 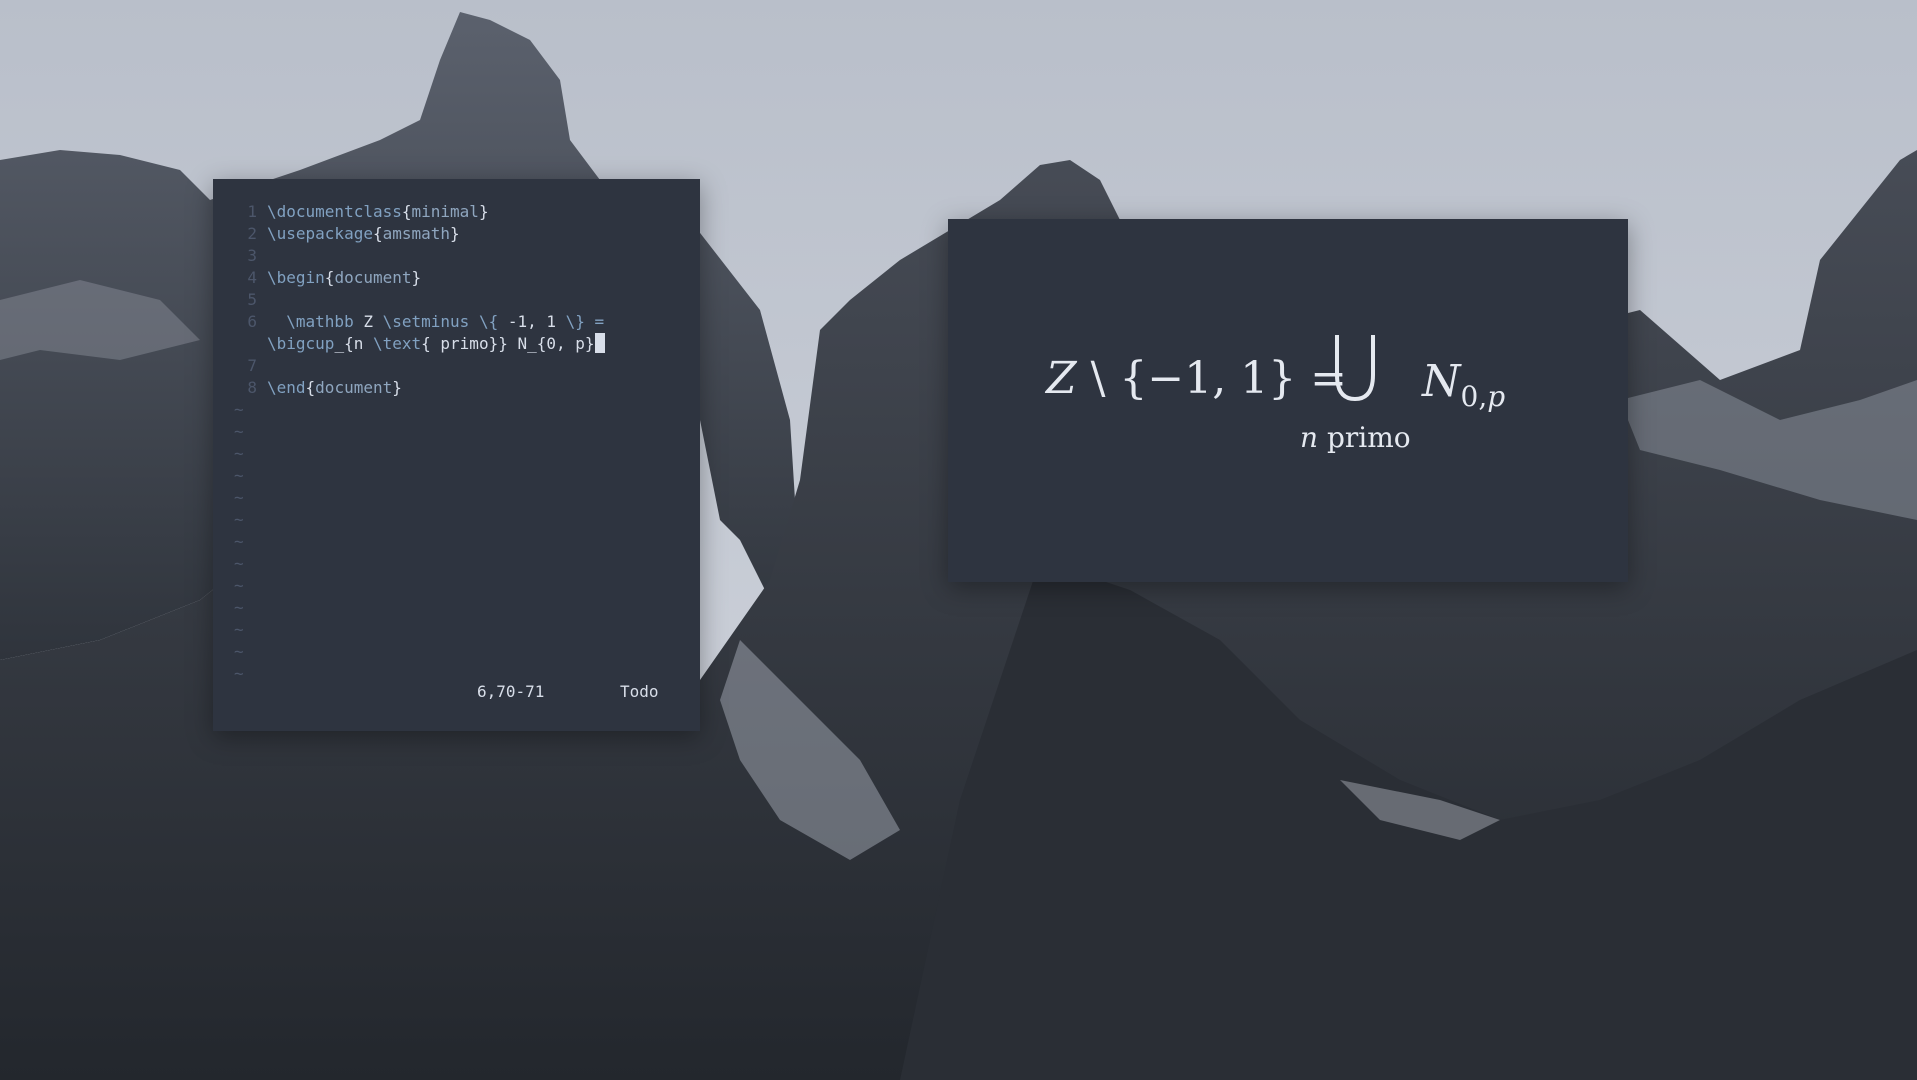 I want to click on code-token: \text, so click(x=397, y=343).